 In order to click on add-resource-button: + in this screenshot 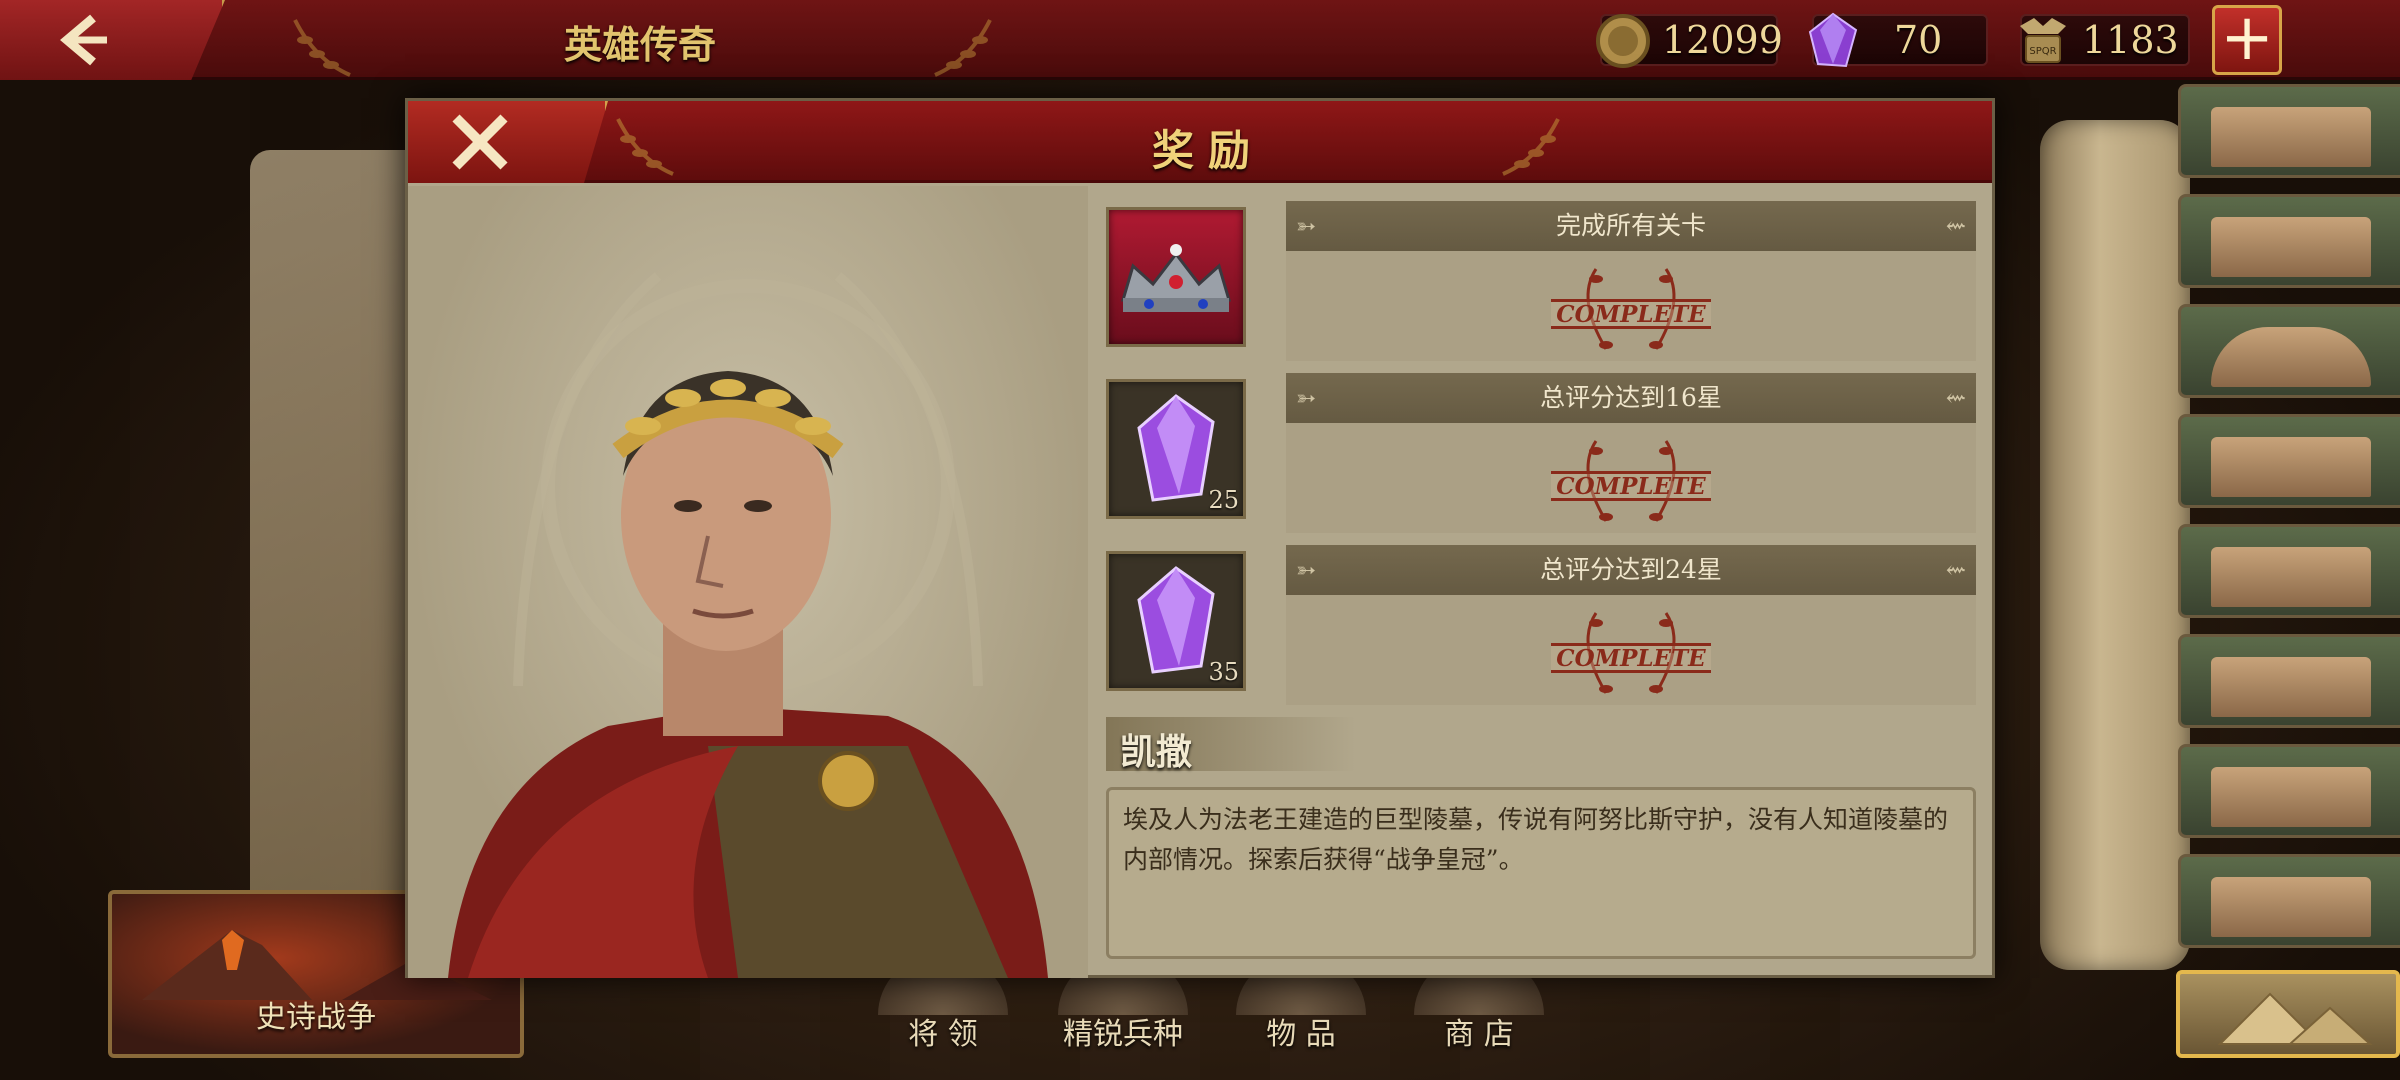, I will do `click(2247, 40)`.